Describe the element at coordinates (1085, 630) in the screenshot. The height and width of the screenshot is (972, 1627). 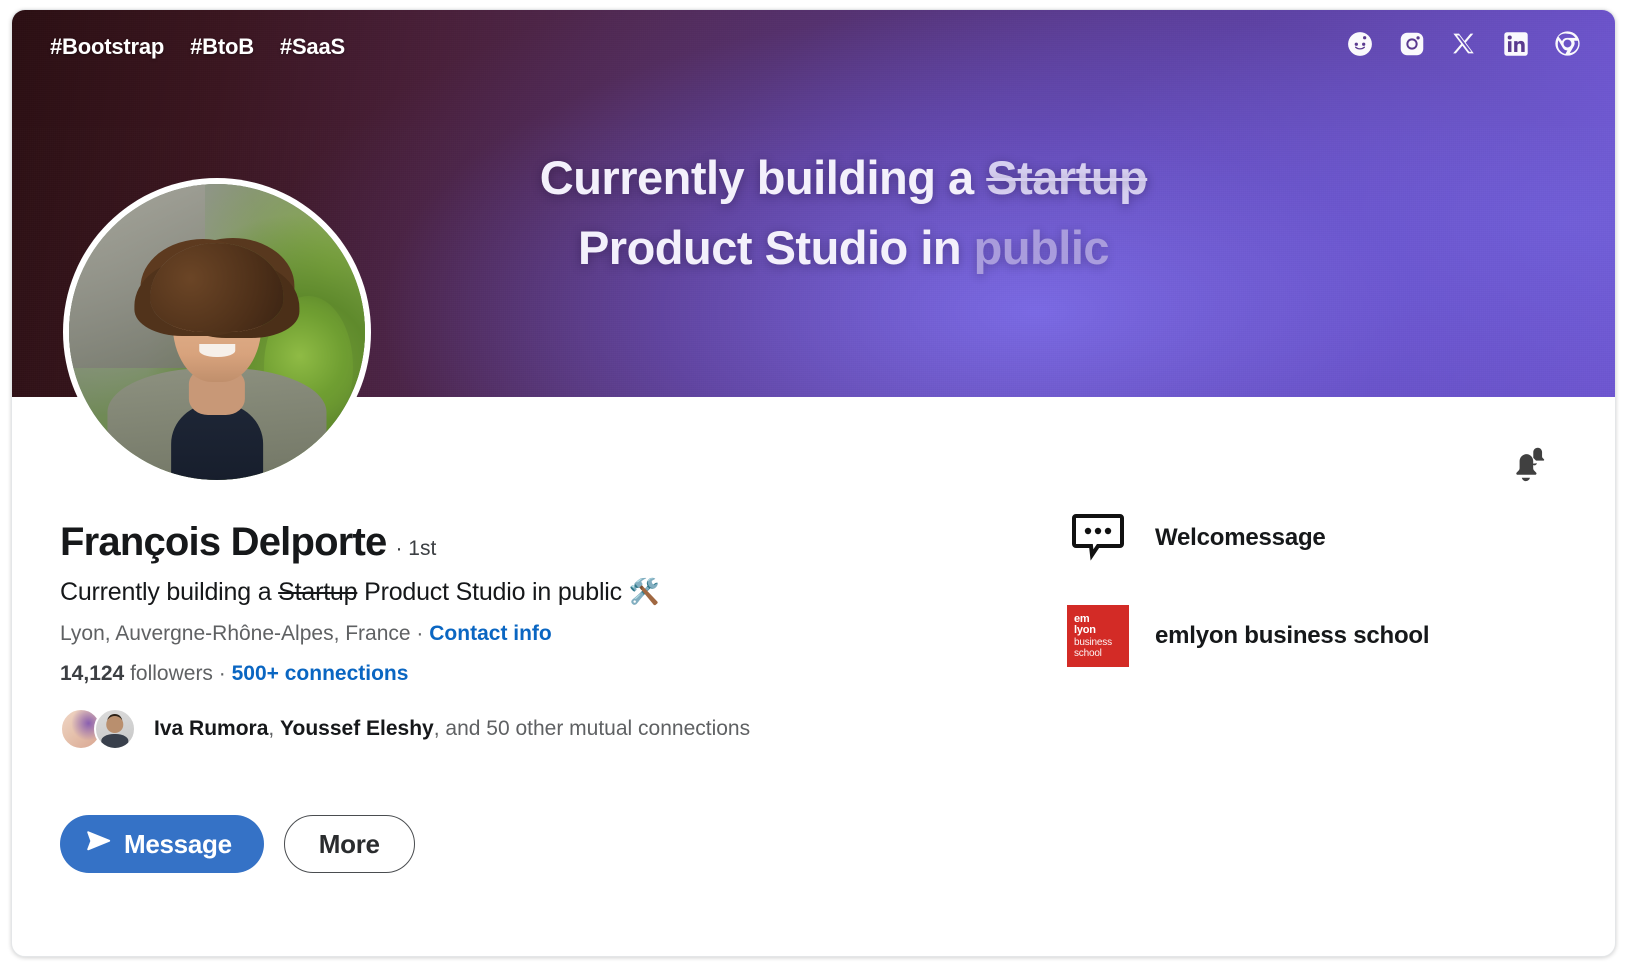
I see `emlyon-logo-line-2: lyon` at that location.